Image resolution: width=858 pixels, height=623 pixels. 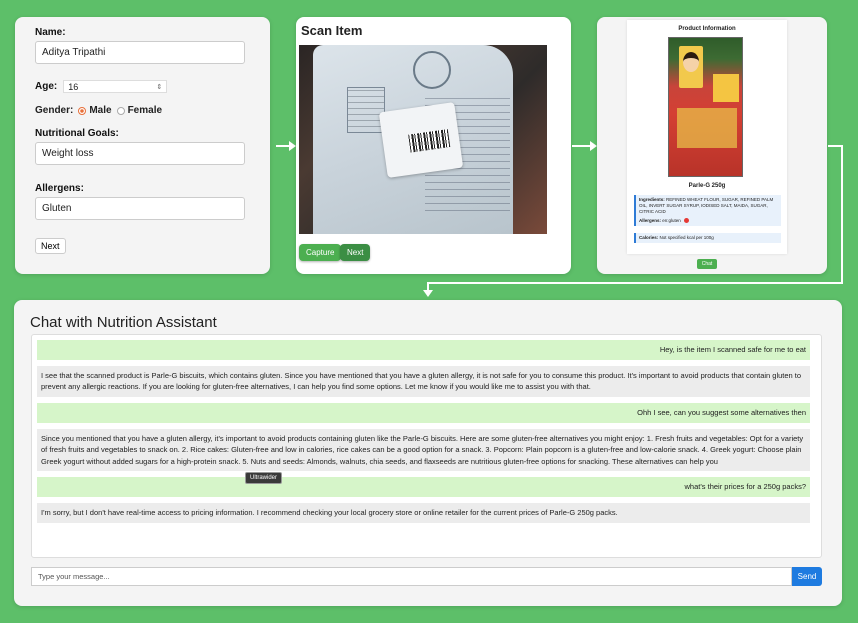 What do you see at coordinates (686, 237) in the screenshot?
I see `calories-value: Not specified kcal per 100g` at bounding box center [686, 237].